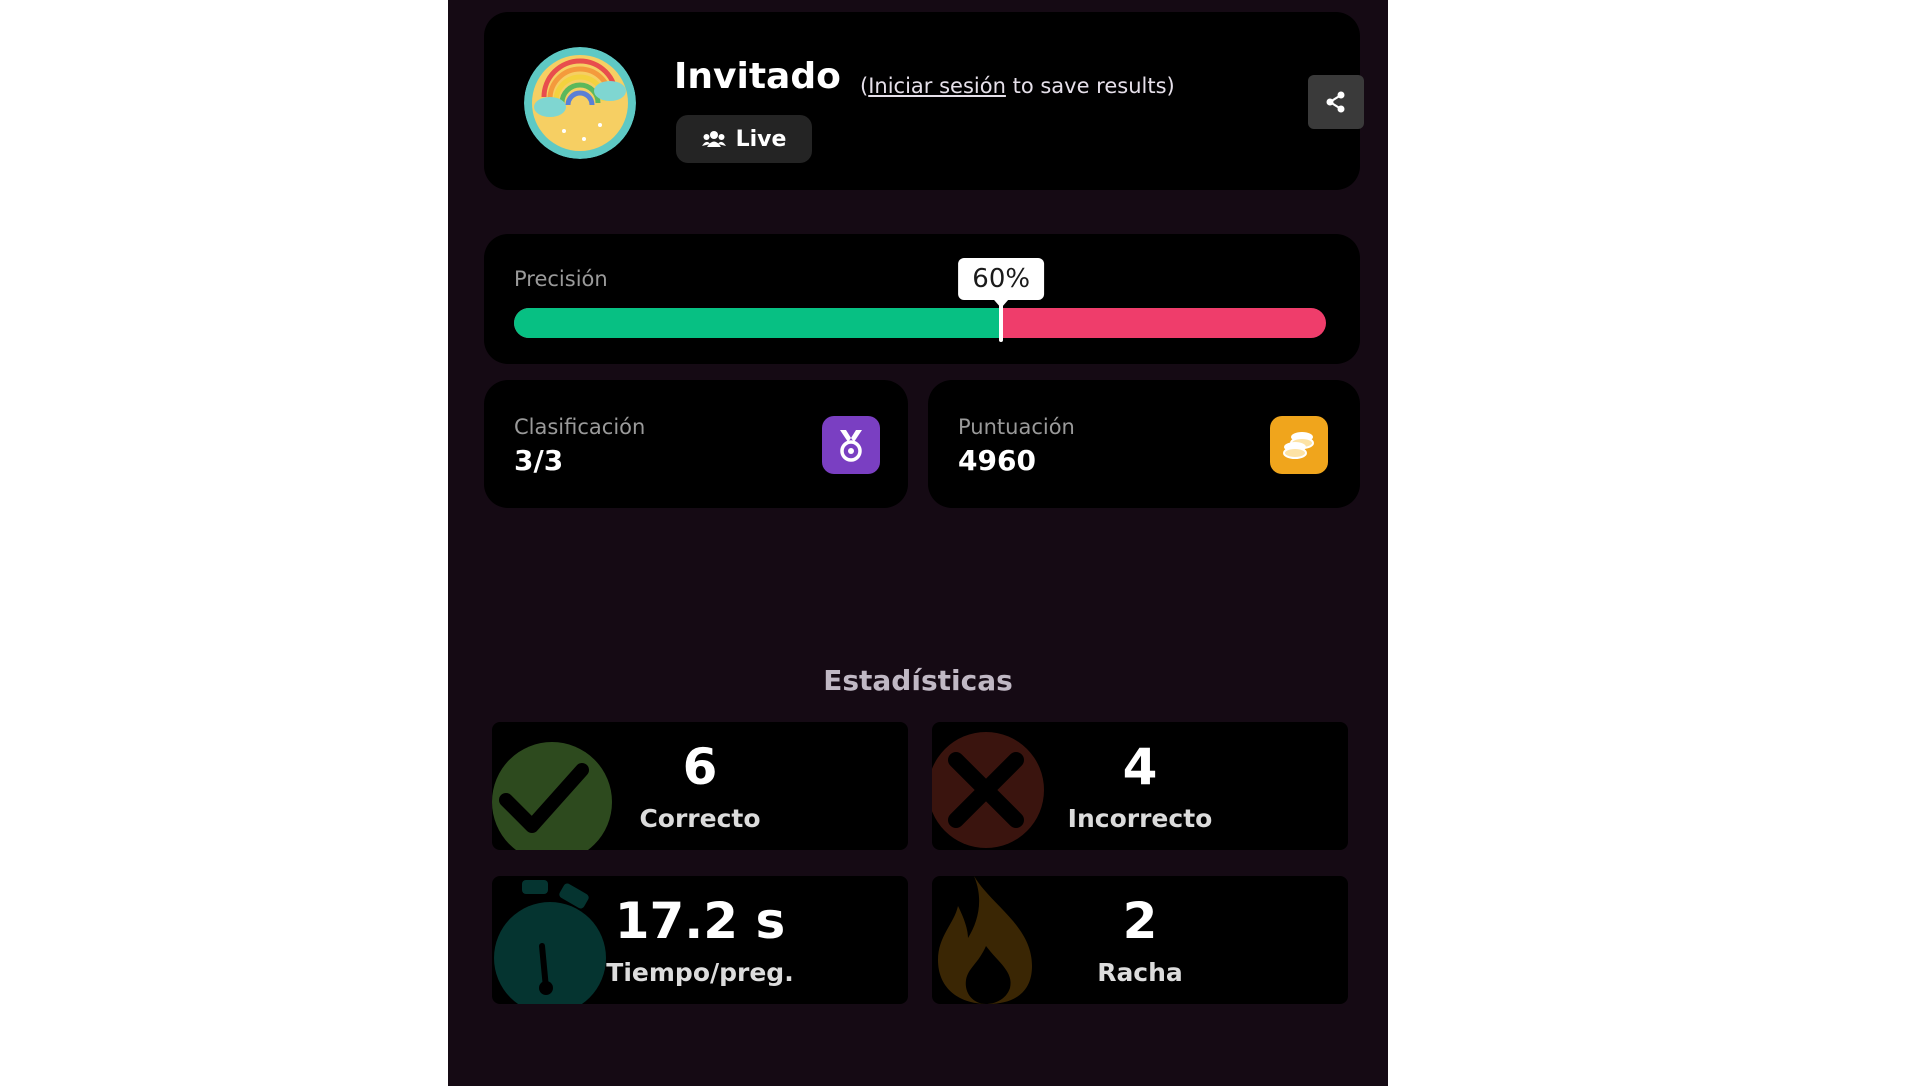 The image size is (1920, 1086). I want to click on ranking-value: 3/3, so click(539, 460).